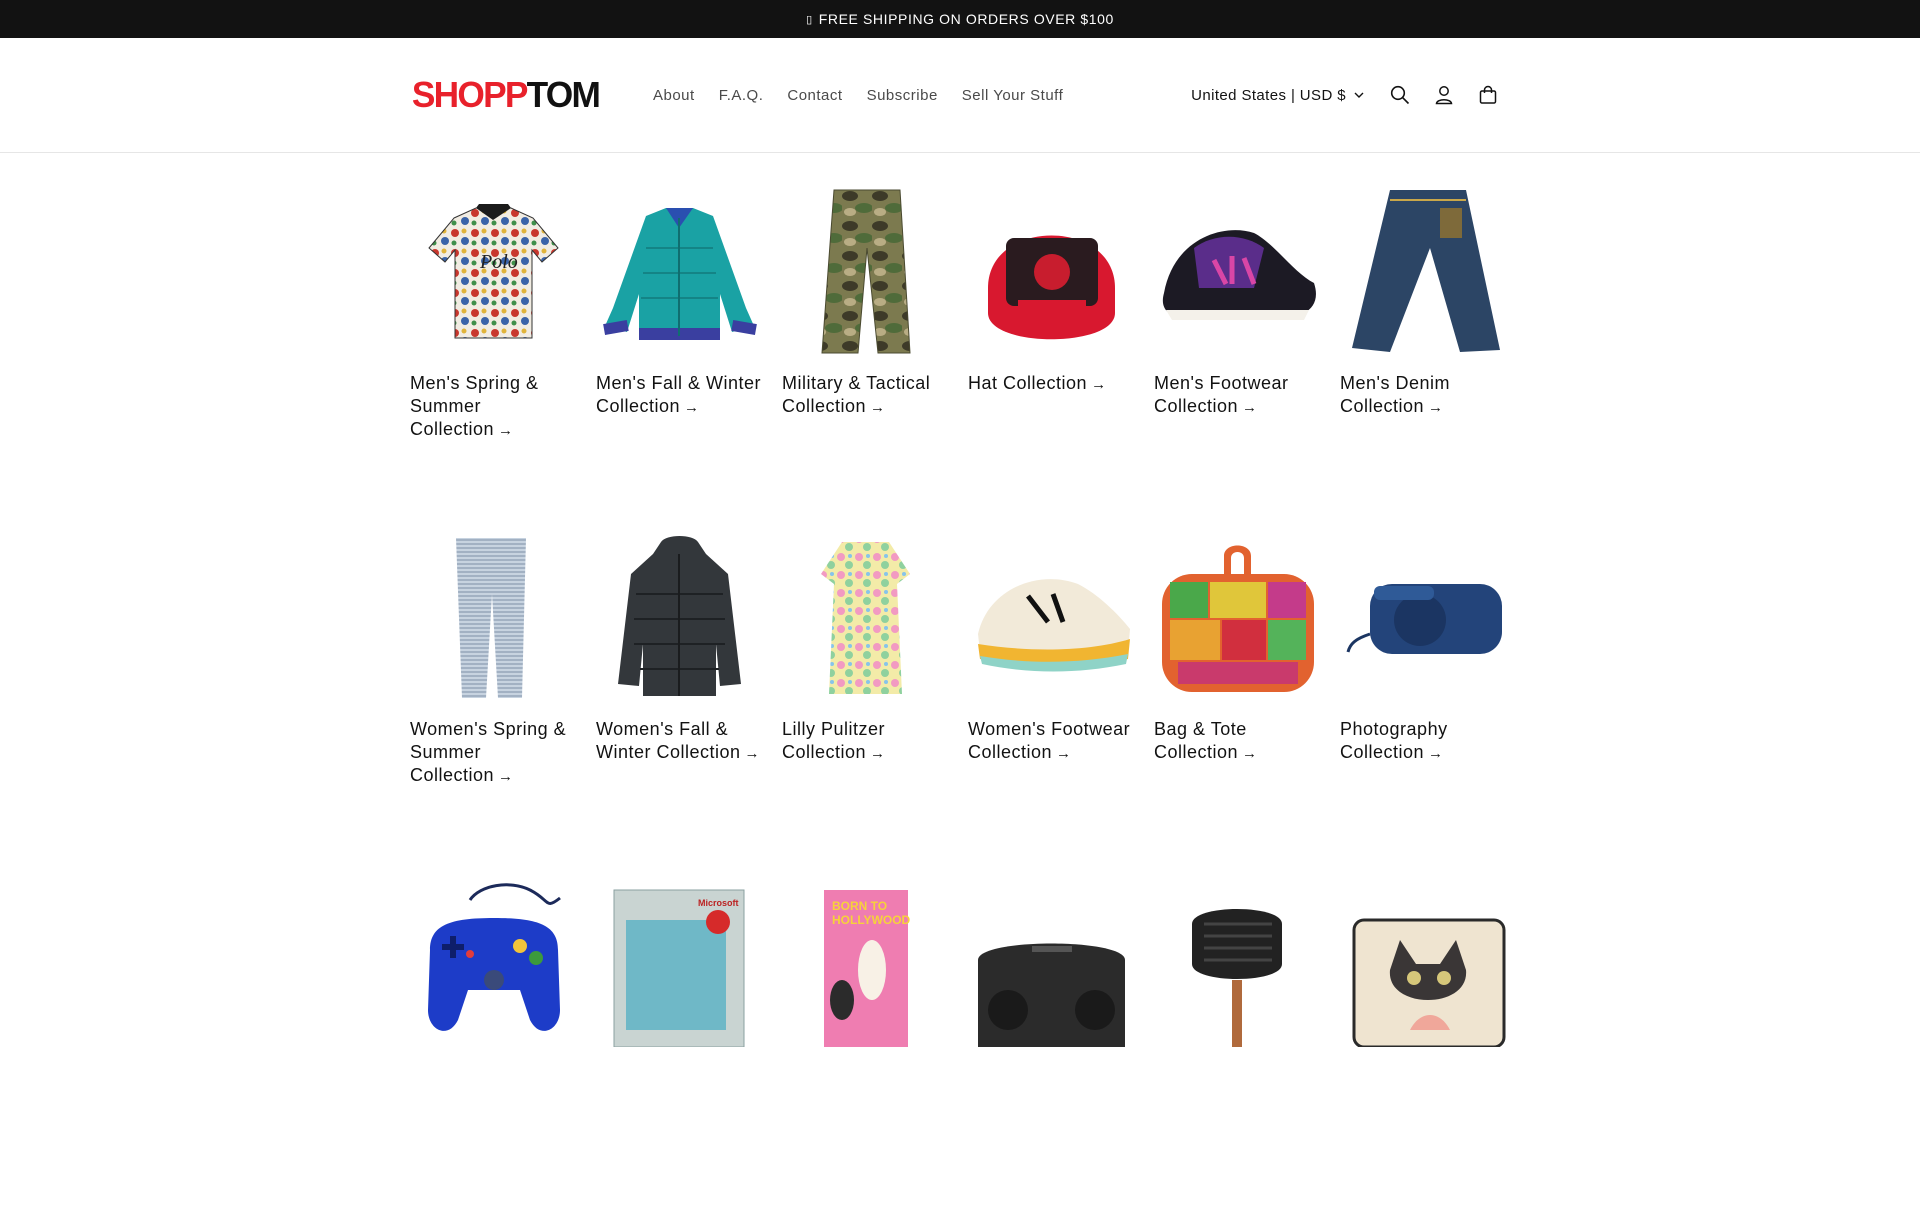 Image resolution: width=1920 pixels, height=1226 pixels. What do you see at coordinates (741, 95) in the screenshot?
I see `nav-faq: F.A.Q.` at bounding box center [741, 95].